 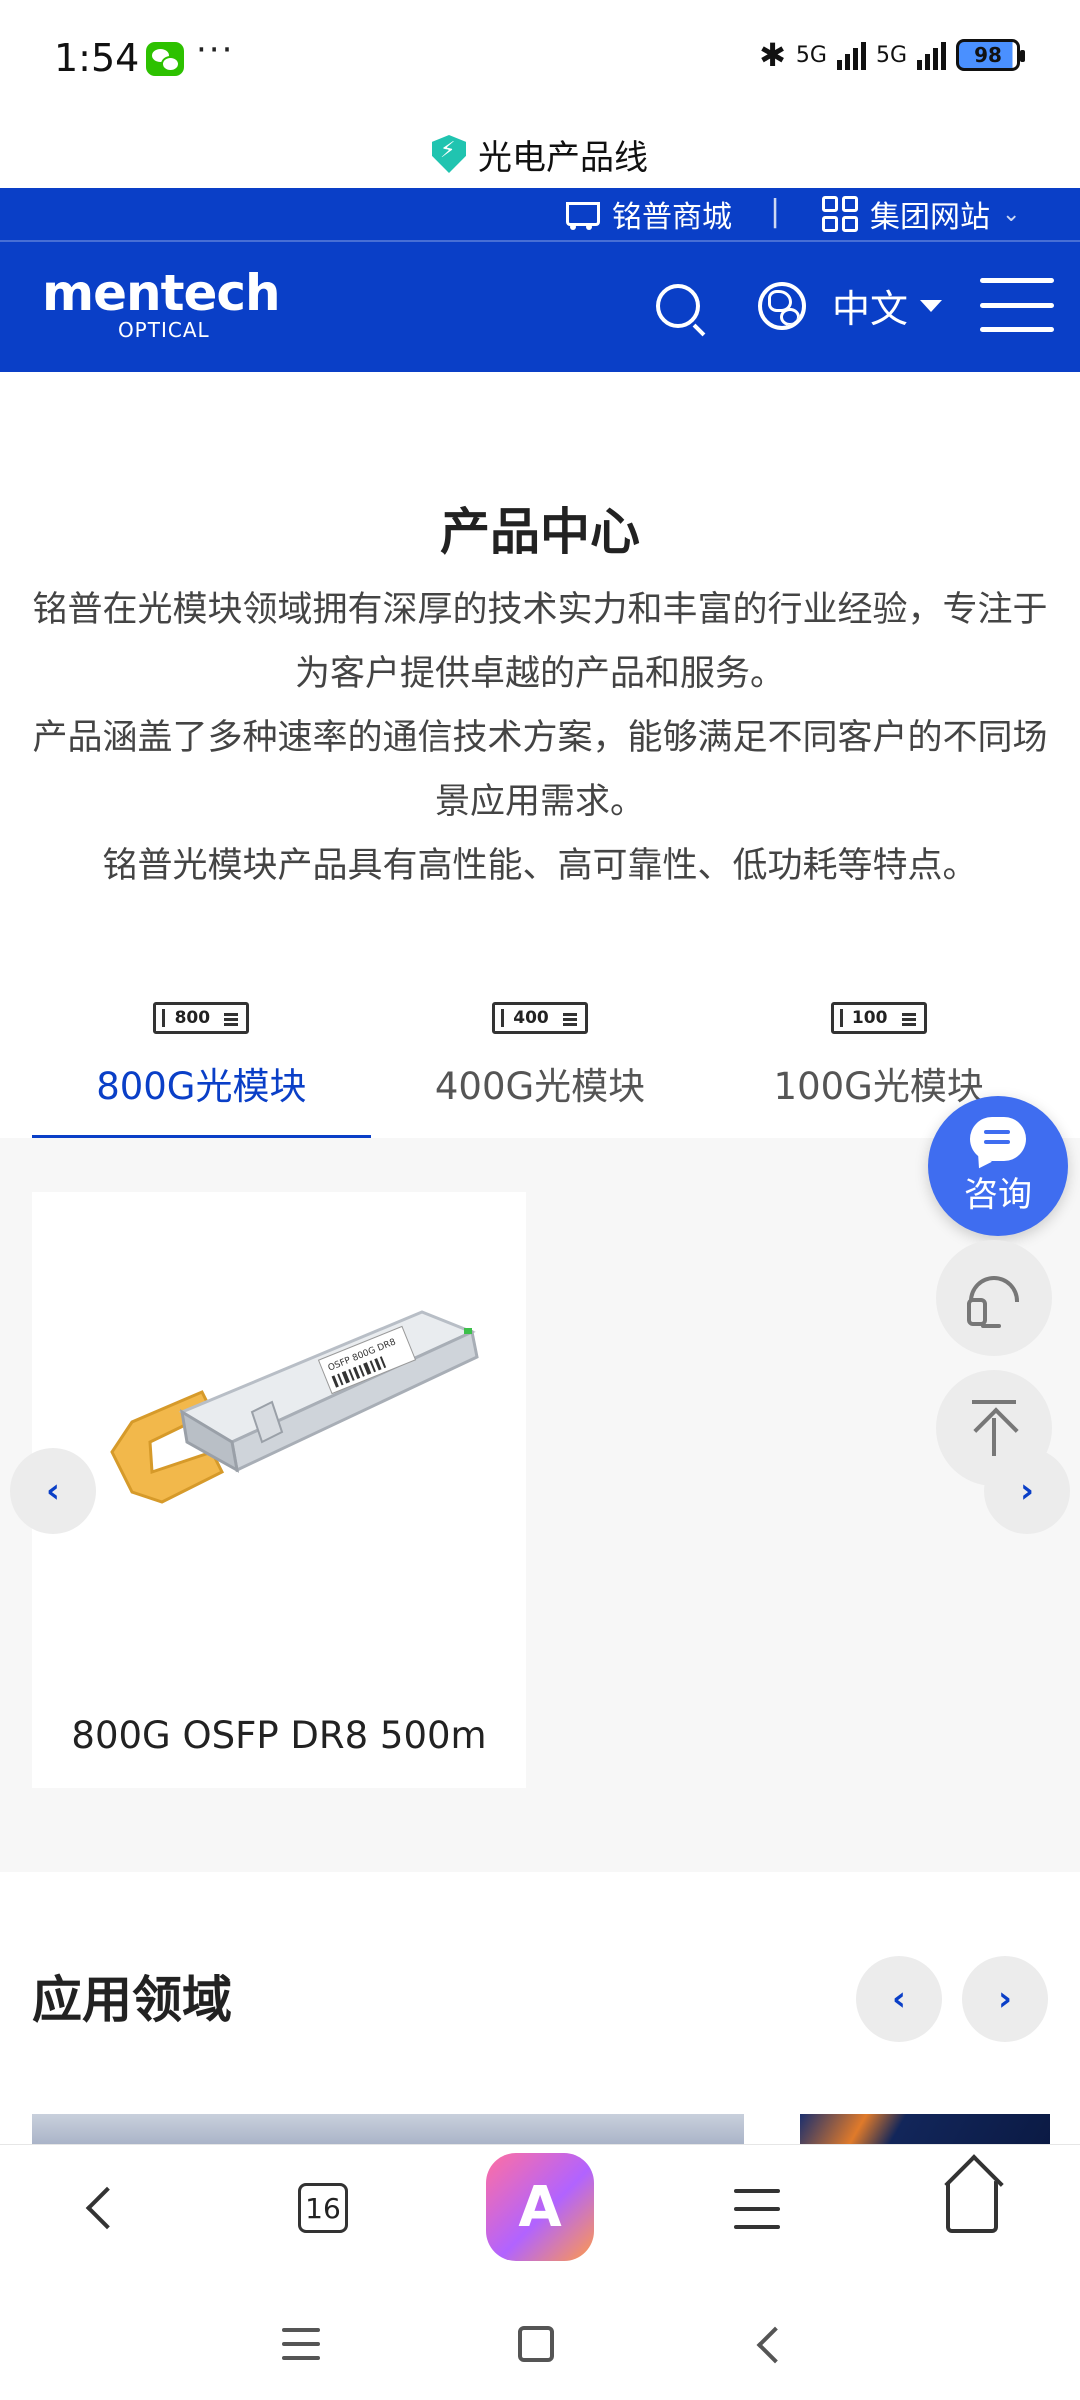 I want to click on applications-prev-button: ‹, so click(x=899, y=1999).